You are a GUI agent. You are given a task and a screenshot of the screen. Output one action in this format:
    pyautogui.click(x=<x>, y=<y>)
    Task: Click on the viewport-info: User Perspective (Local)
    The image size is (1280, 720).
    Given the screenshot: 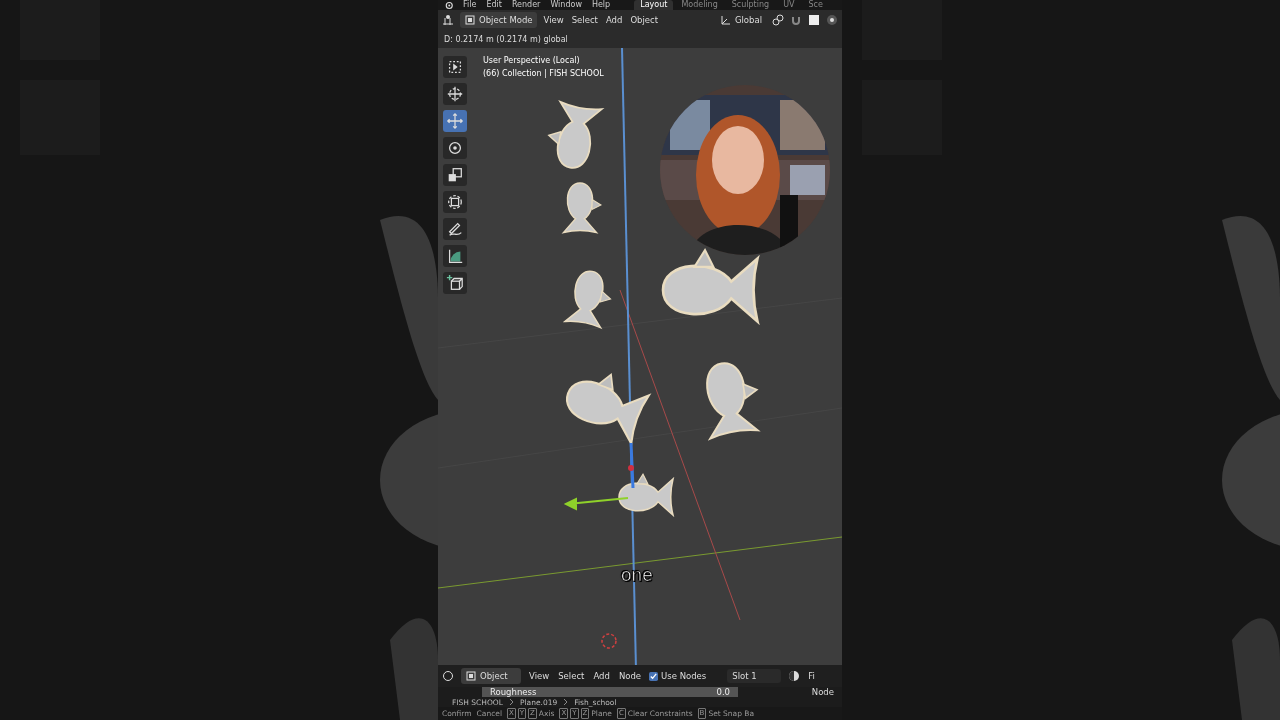 What is the action you would take?
    pyautogui.click(x=532, y=61)
    